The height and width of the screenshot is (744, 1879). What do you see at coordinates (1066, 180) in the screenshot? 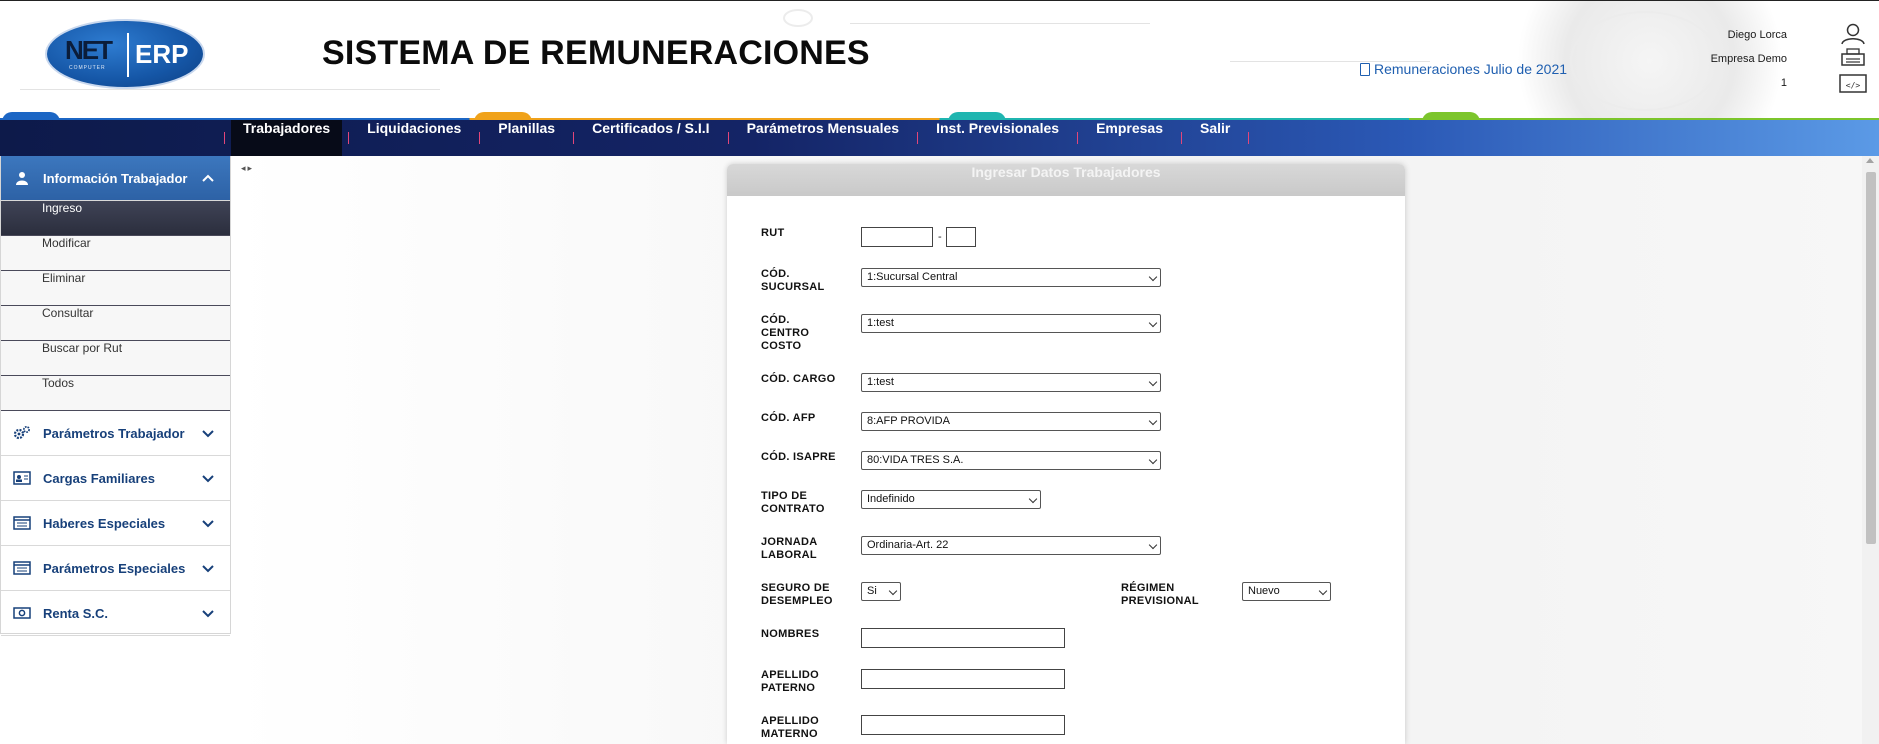
I see `form-title: Ingresar Datos Trabajadores` at bounding box center [1066, 180].